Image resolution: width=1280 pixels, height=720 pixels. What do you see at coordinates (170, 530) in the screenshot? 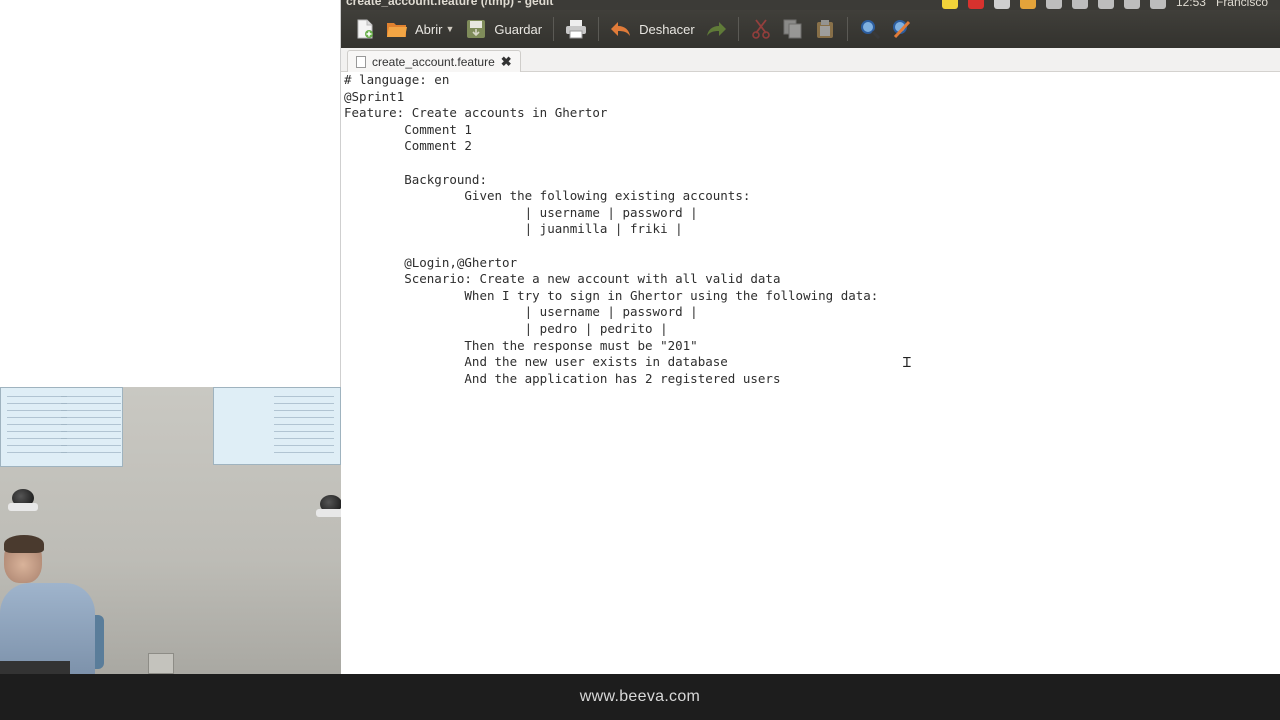
I see `presenter-camera-feed` at bounding box center [170, 530].